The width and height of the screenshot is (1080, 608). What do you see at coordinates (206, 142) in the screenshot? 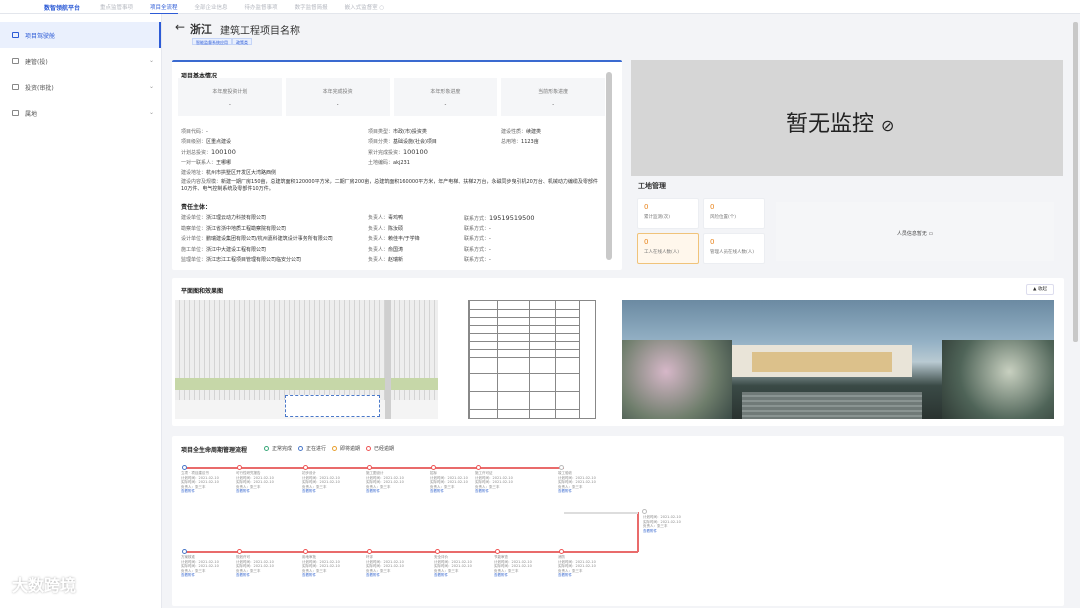
I see `info-field: 项目级别：区重点建设` at bounding box center [206, 142].